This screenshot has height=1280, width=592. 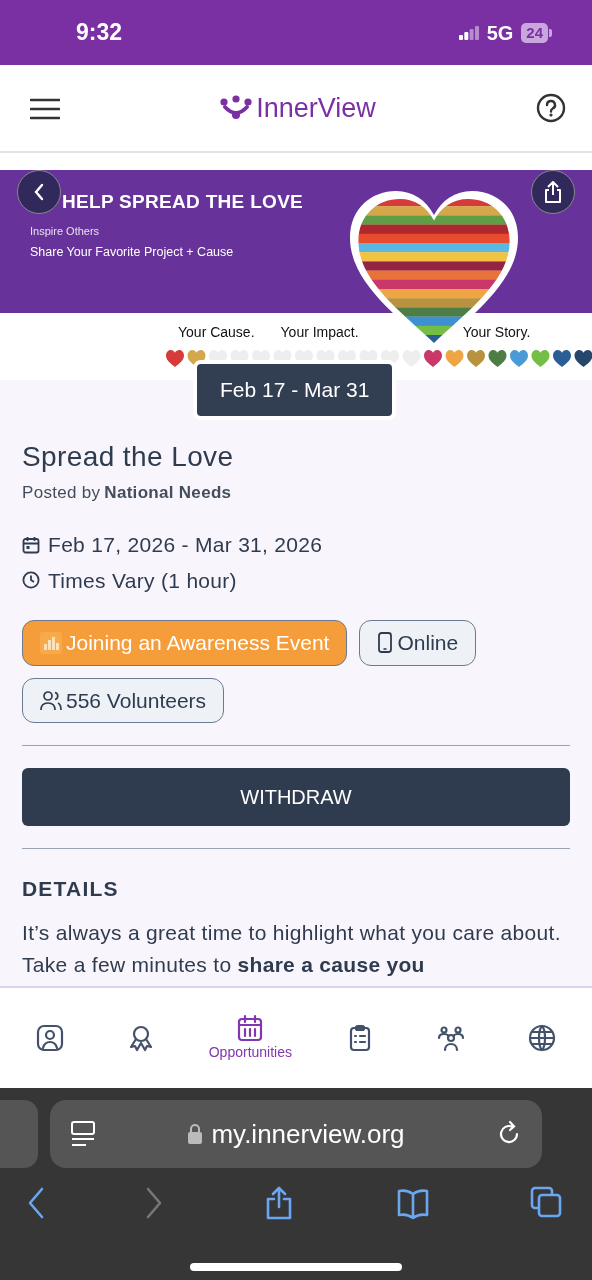 What do you see at coordinates (468, 32) in the screenshot?
I see `signal-icon` at bounding box center [468, 32].